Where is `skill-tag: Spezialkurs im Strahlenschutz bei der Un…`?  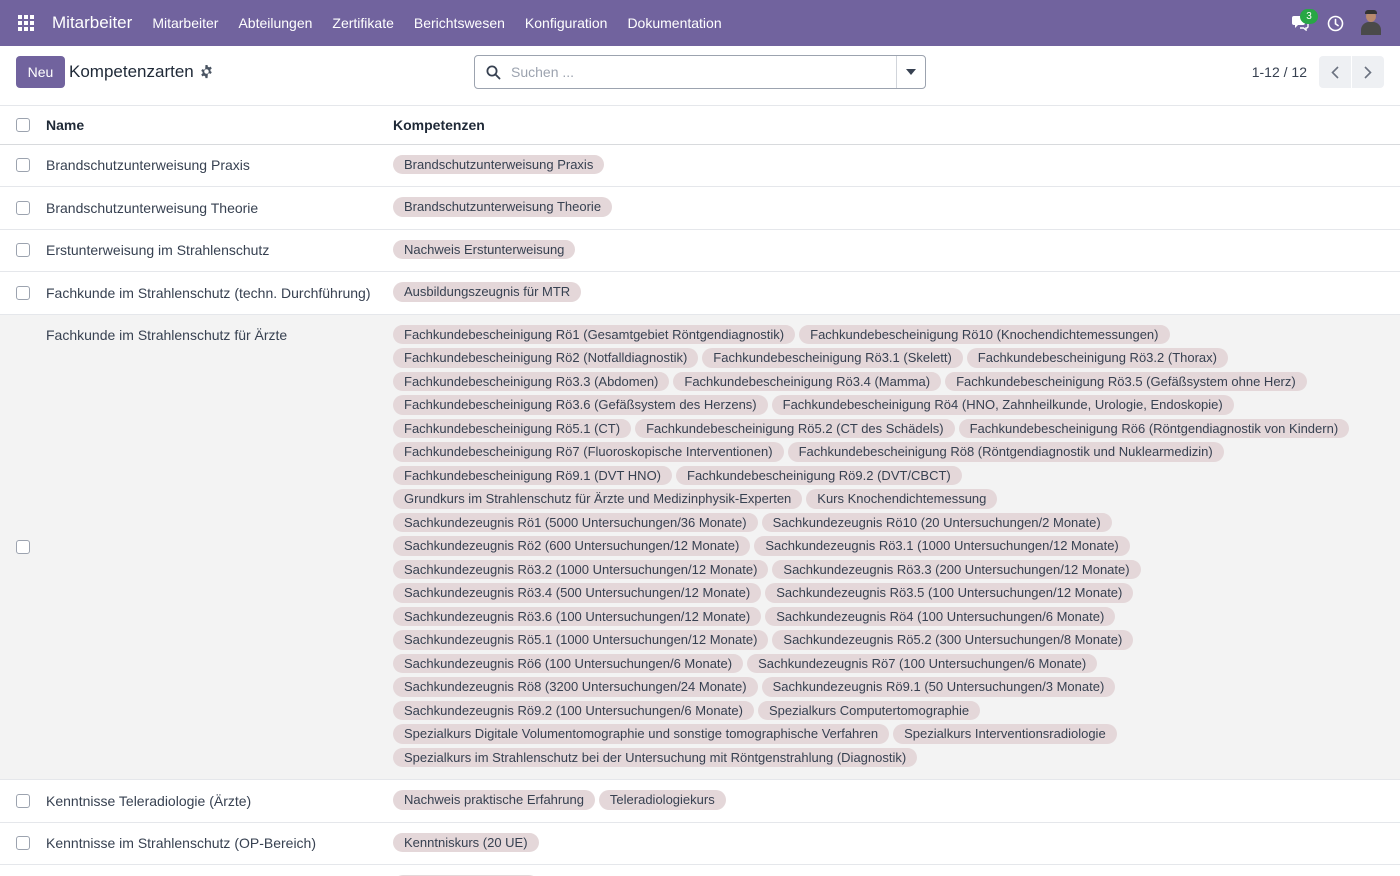 skill-tag: Spezialkurs im Strahlenschutz bei der Un… is located at coordinates (655, 757).